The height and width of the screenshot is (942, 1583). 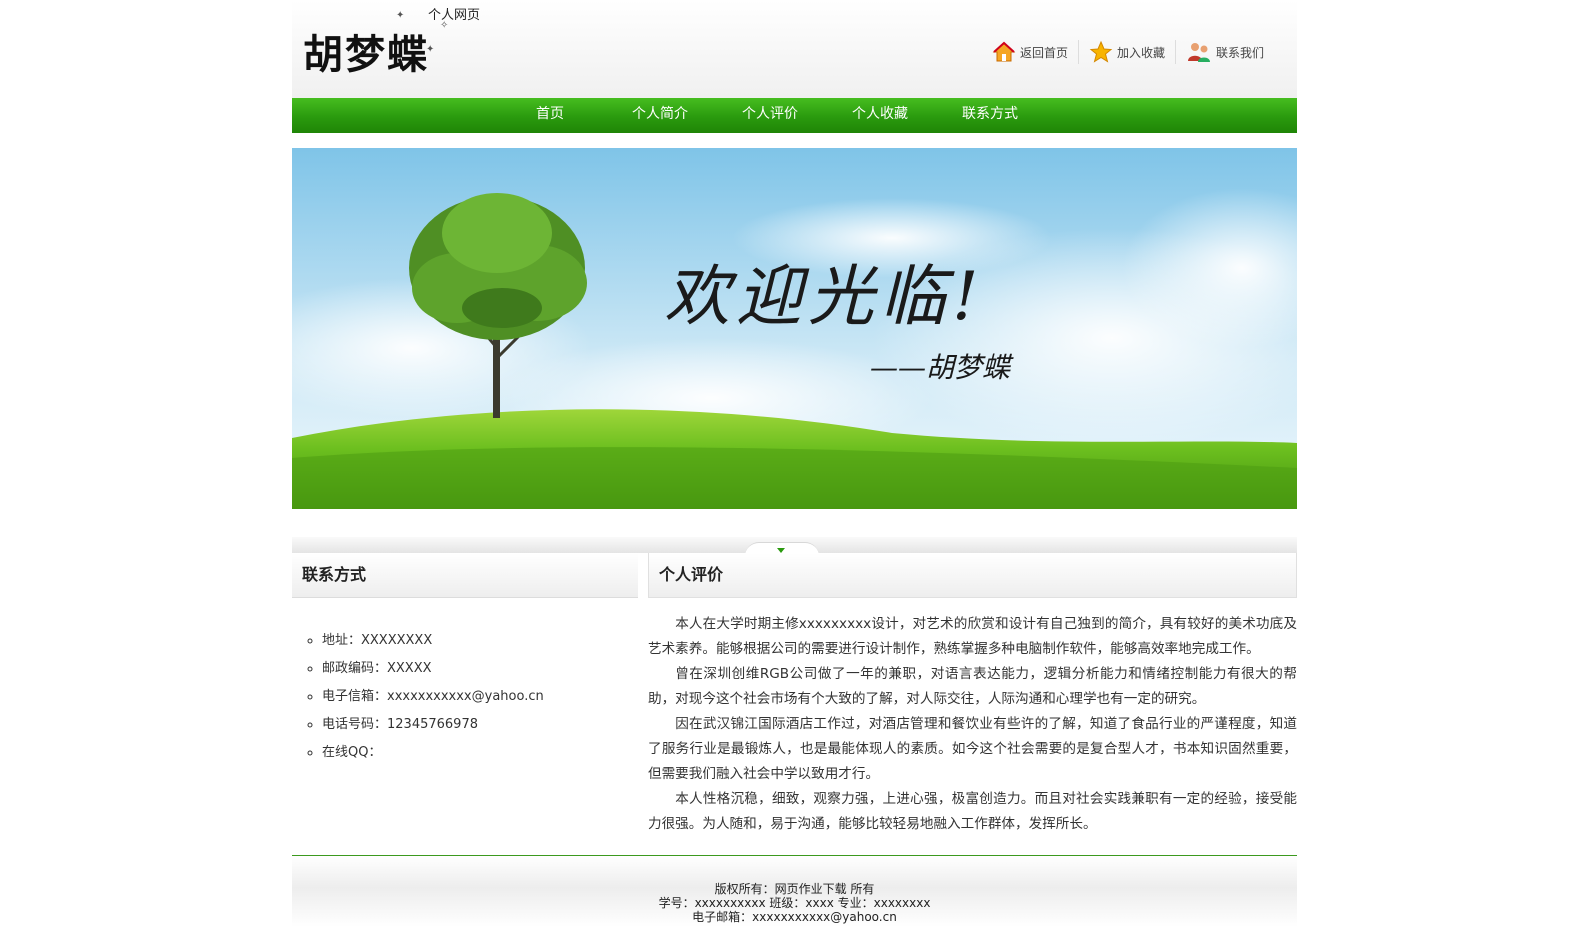 What do you see at coordinates (811, 889) in the screenshot?
I see `footer-copyright-link: 网页作业下载` at bounding box center [811, 889].